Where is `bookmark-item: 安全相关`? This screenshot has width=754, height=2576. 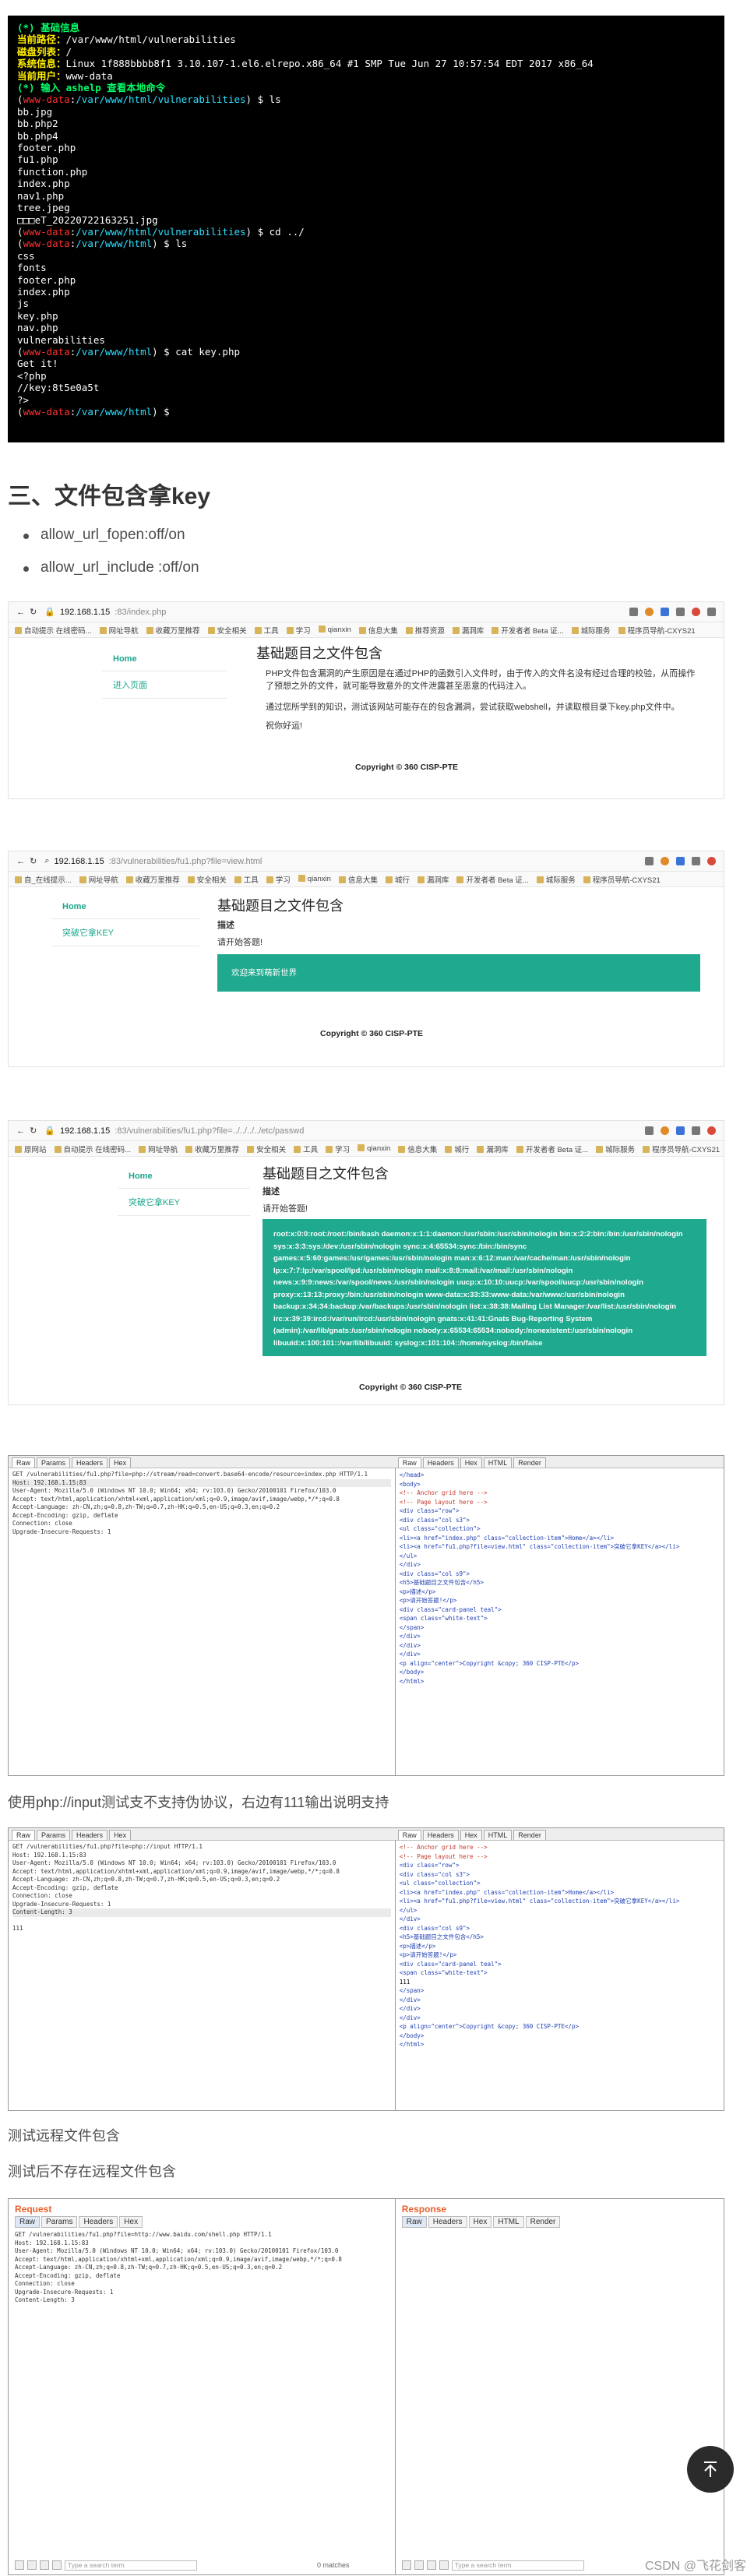
bookmark-item: 安全相关 is located at coordinates (266, 1149).